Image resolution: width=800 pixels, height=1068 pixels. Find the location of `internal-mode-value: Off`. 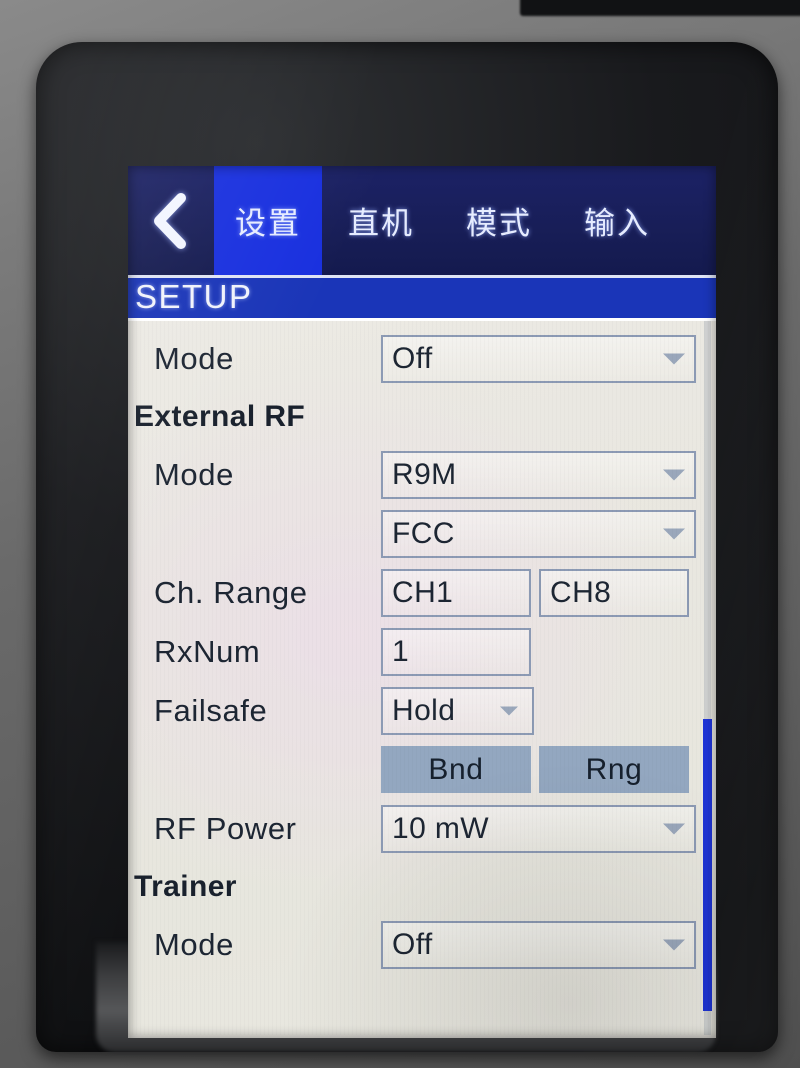

internal-mode-value: Off is located at coordinates (412, 358).